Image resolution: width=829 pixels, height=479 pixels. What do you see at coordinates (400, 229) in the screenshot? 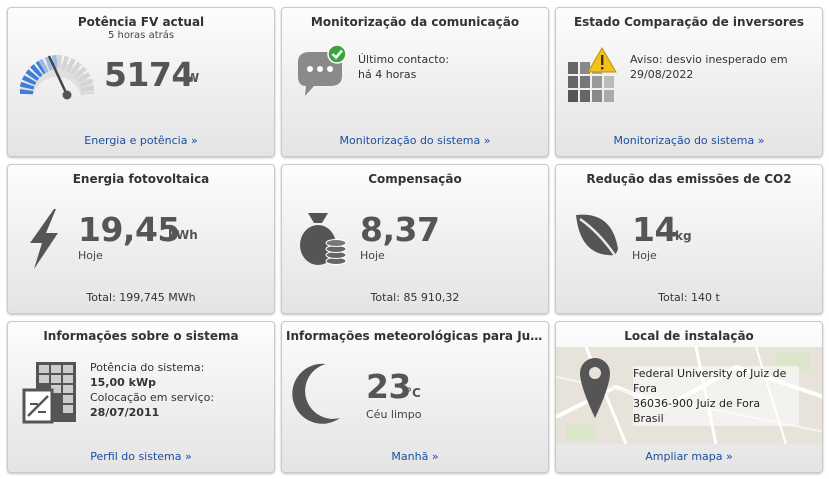
I see `compensation-value: 8,37` at bounding box center [400, 229].